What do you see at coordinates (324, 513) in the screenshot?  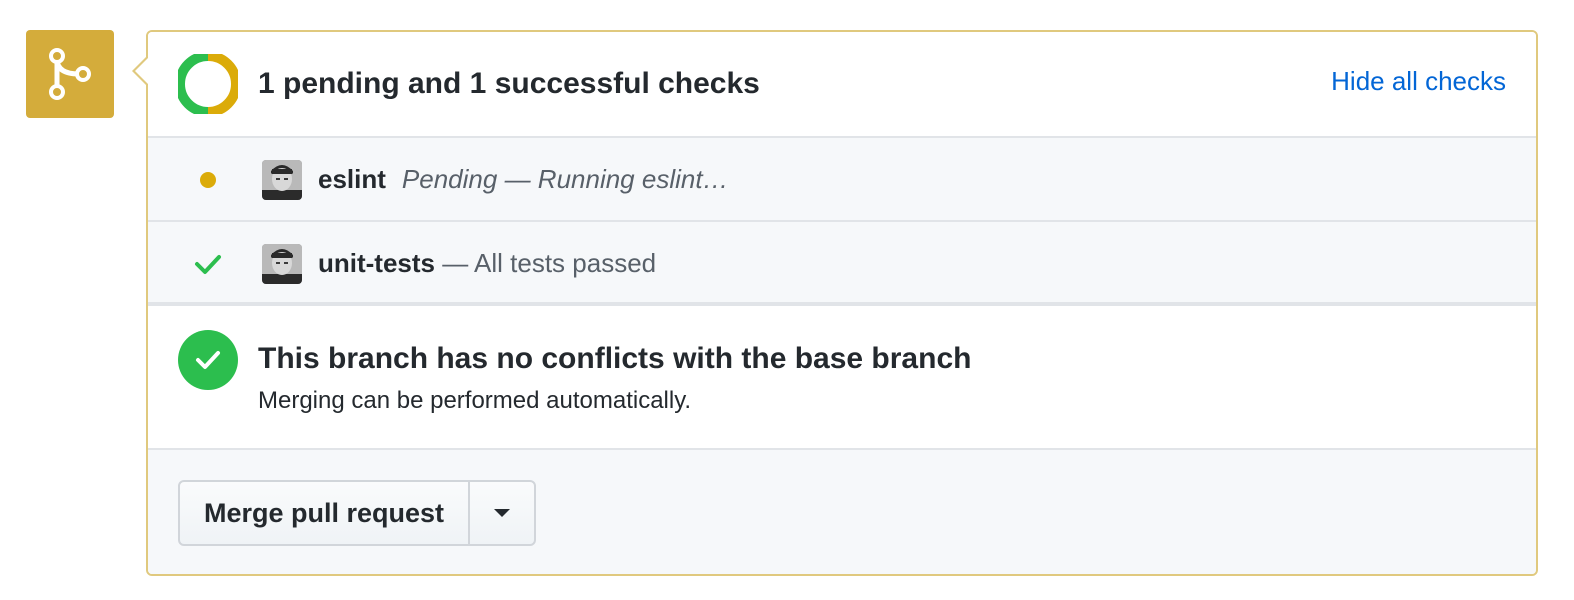 I see `merge-pull-request-button: Merge pull request` at bounding box center [324, 513].